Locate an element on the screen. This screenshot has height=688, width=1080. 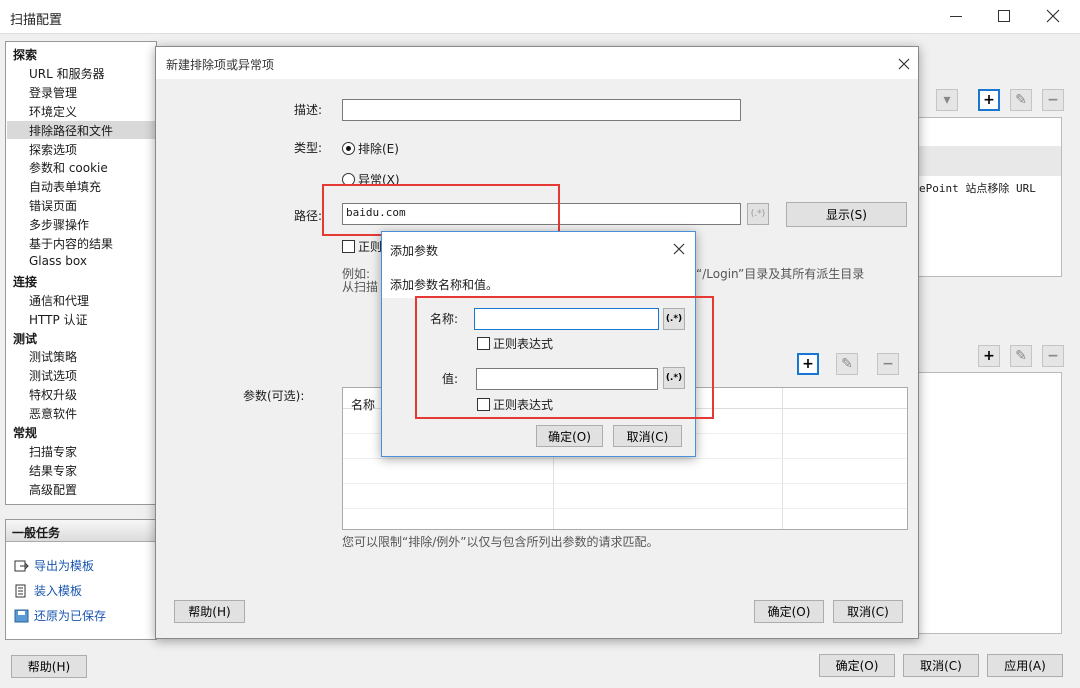
export-icon is located at coordinates (21, 565).